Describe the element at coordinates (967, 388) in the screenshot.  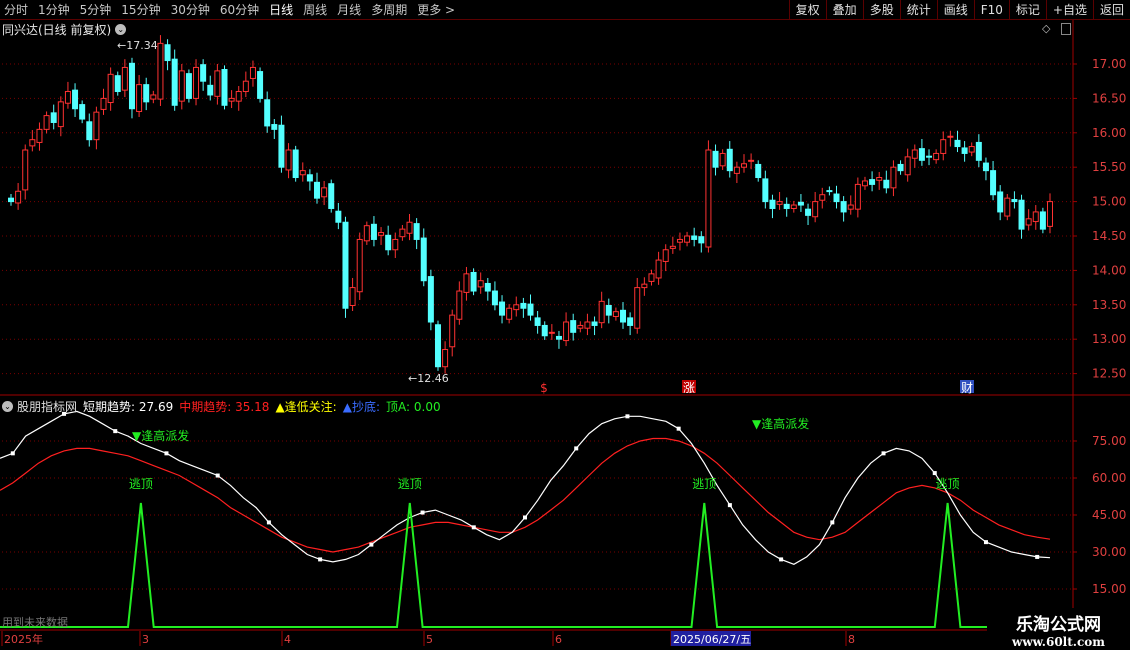
I see `event-marker: 财` at that location.